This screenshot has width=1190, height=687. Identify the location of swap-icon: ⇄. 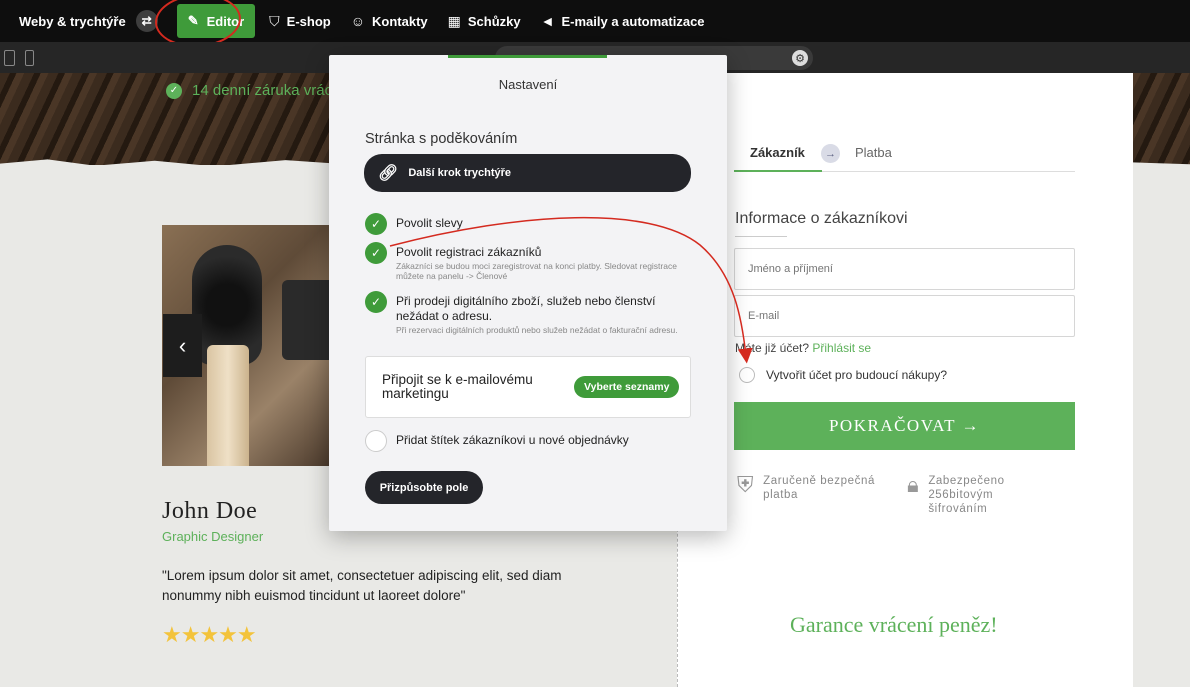
(146, 21).